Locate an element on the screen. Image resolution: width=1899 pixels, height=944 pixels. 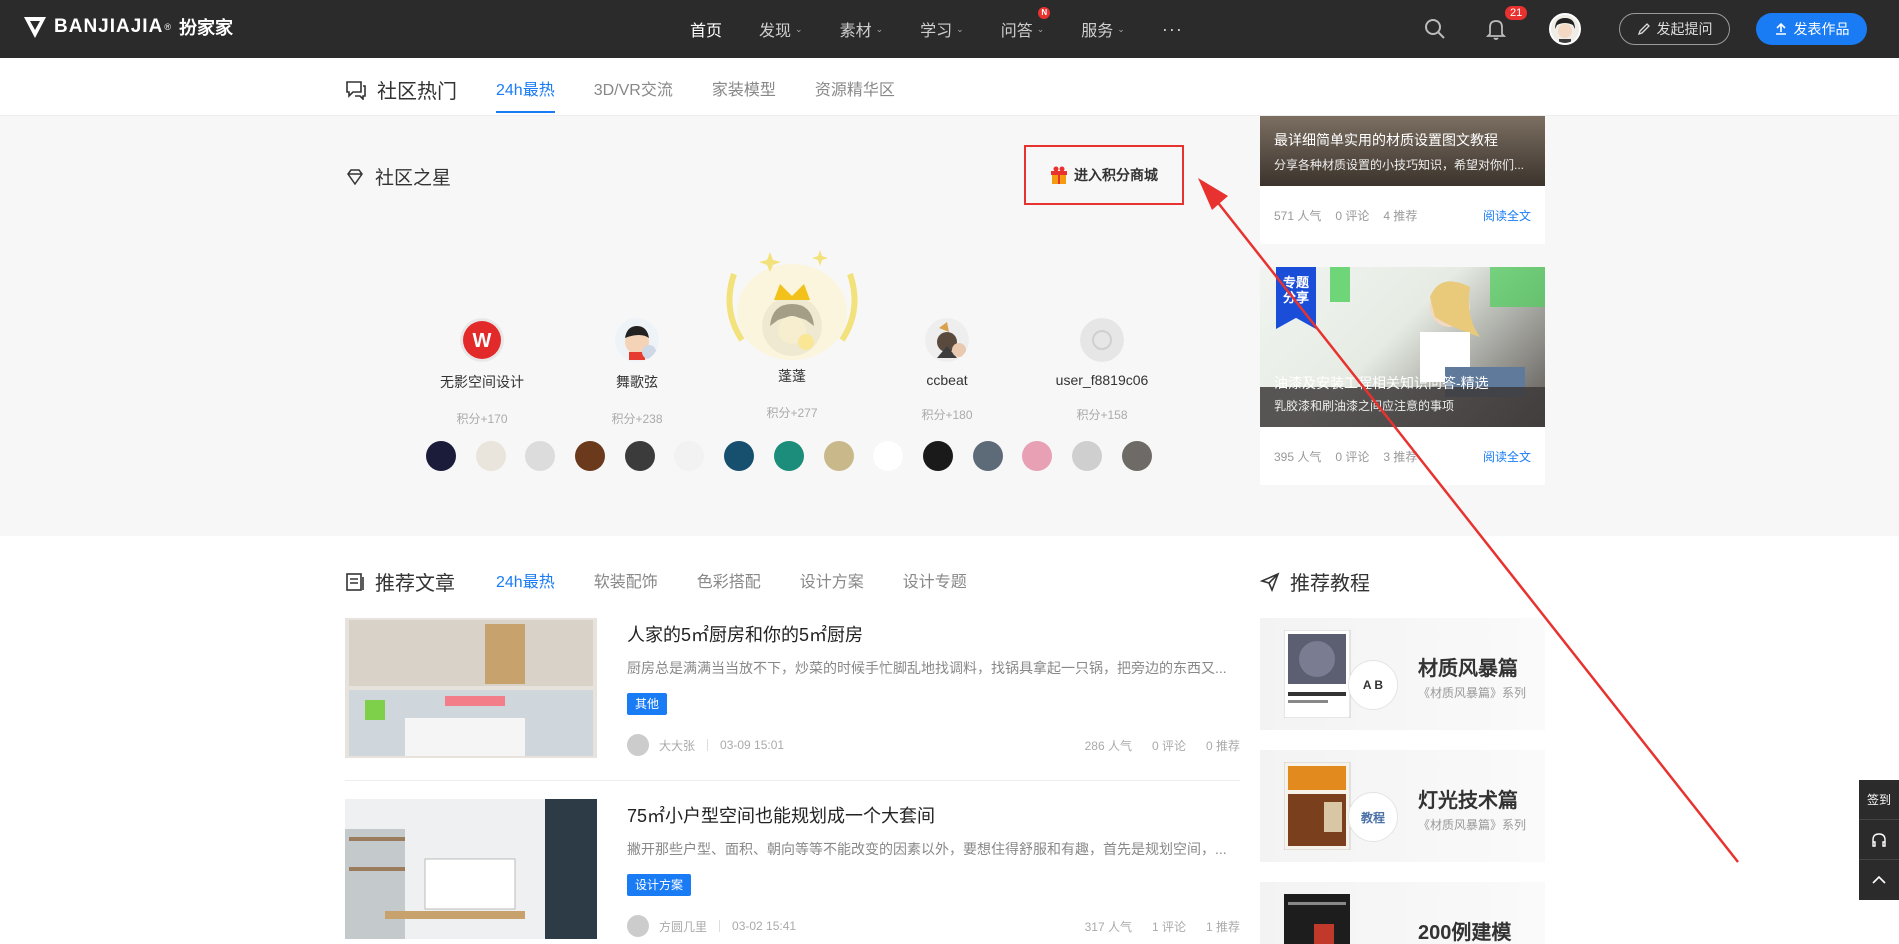
chat-bubble-icon is located at coordinates (356, 90).